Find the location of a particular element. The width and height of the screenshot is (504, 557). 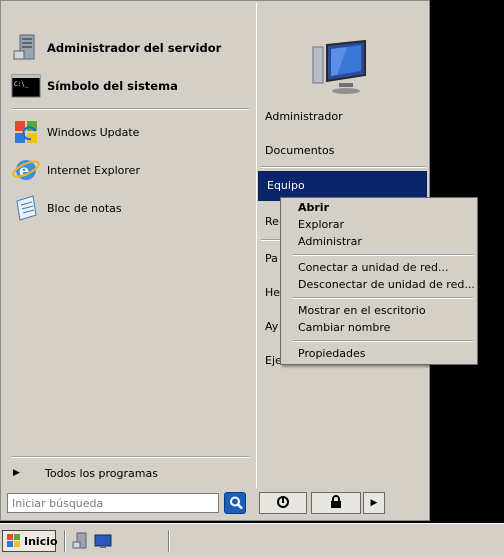

power-button is located at coordinates (283, 503).